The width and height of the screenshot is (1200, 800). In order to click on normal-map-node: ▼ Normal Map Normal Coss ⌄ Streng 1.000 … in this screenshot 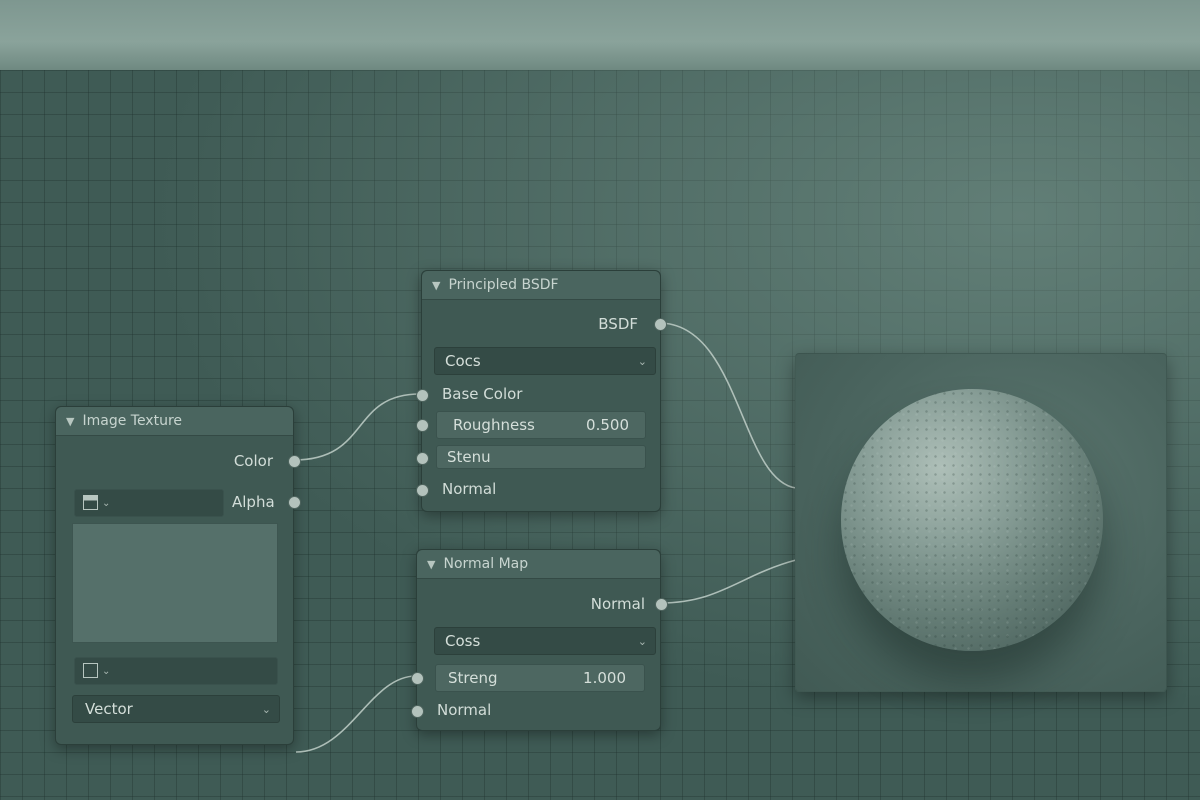, I will do `click(539, 640)`.